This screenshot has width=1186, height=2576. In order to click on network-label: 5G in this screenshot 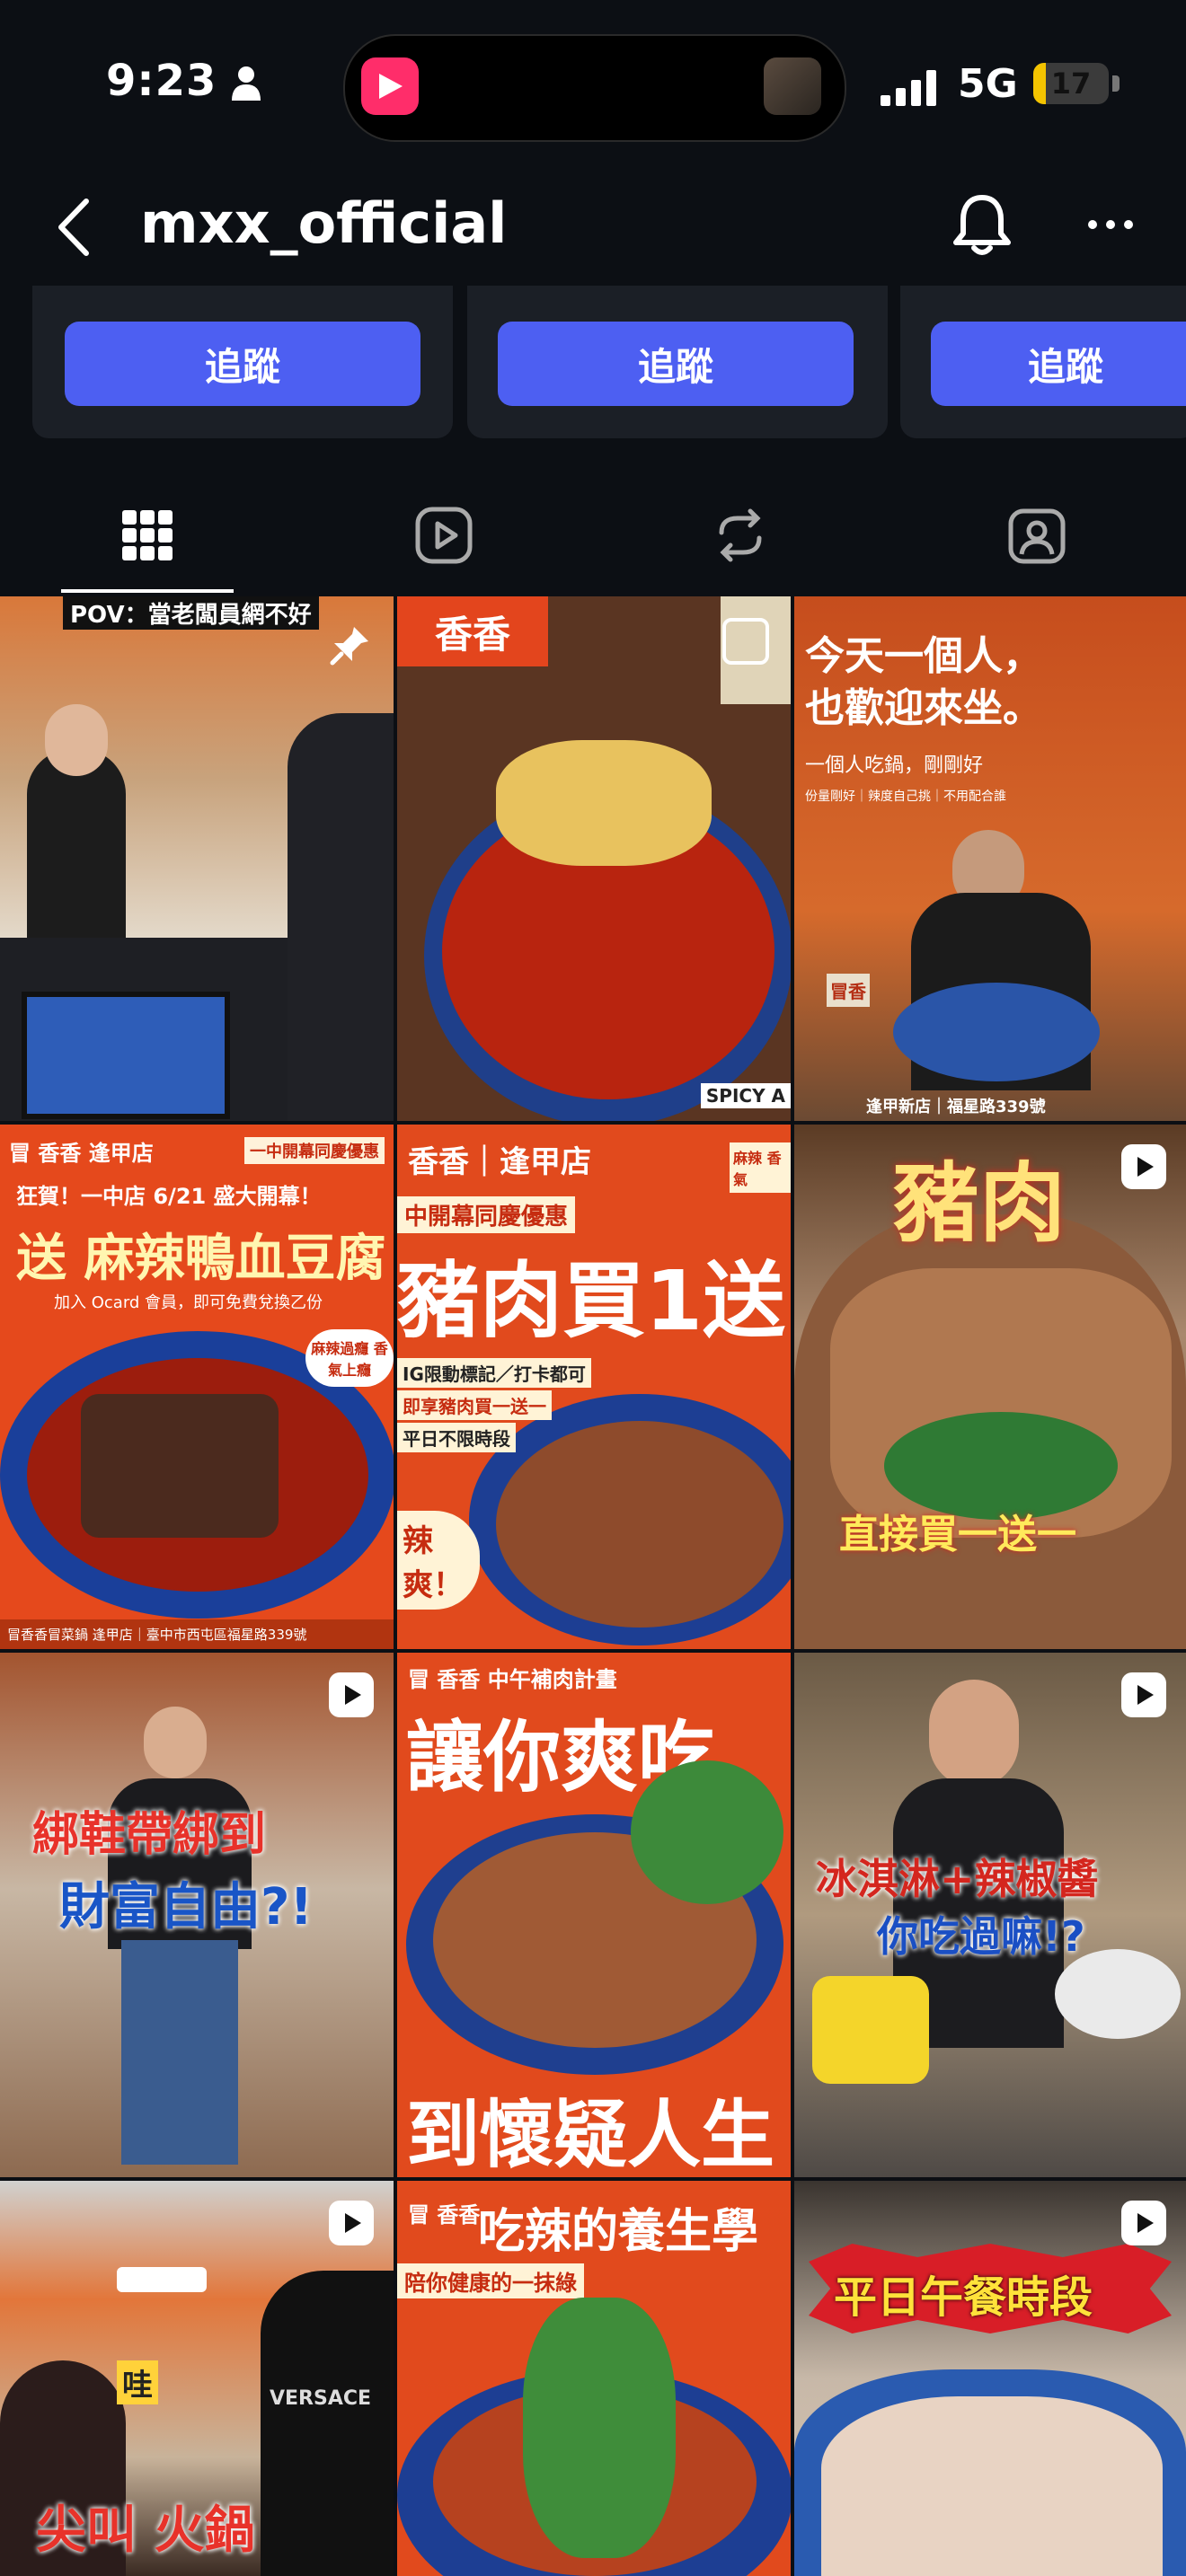, I will do `click(988, 84)`.